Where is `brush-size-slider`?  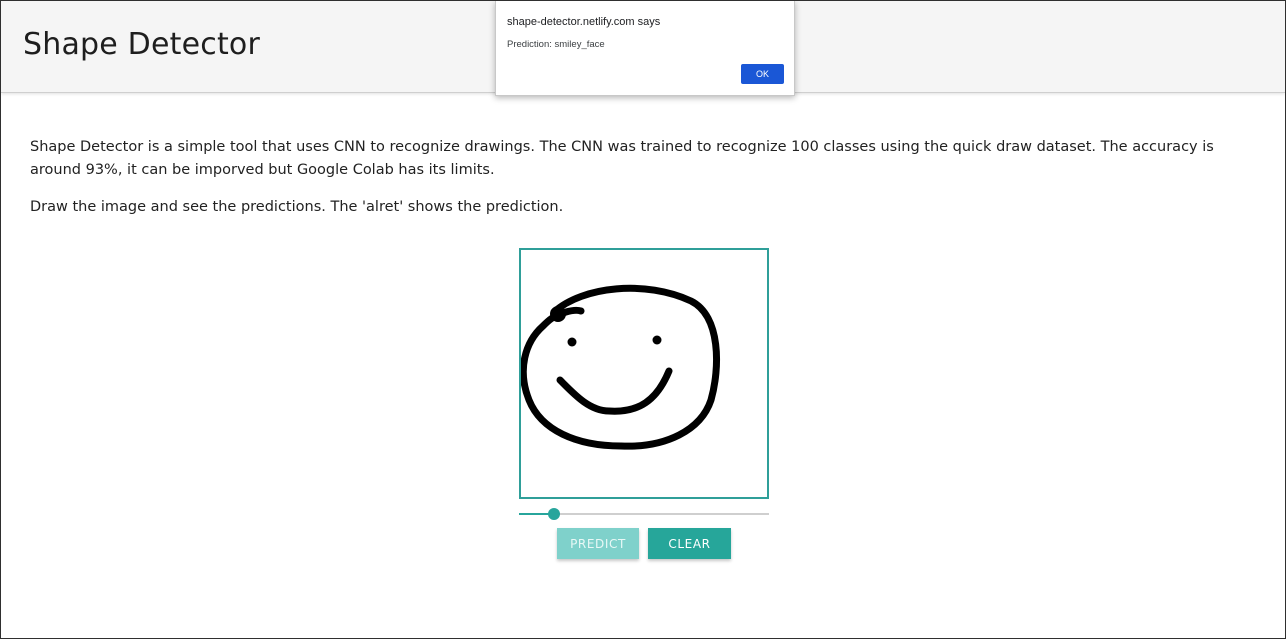 brush-size-slider is located at coordinates (644, 514).